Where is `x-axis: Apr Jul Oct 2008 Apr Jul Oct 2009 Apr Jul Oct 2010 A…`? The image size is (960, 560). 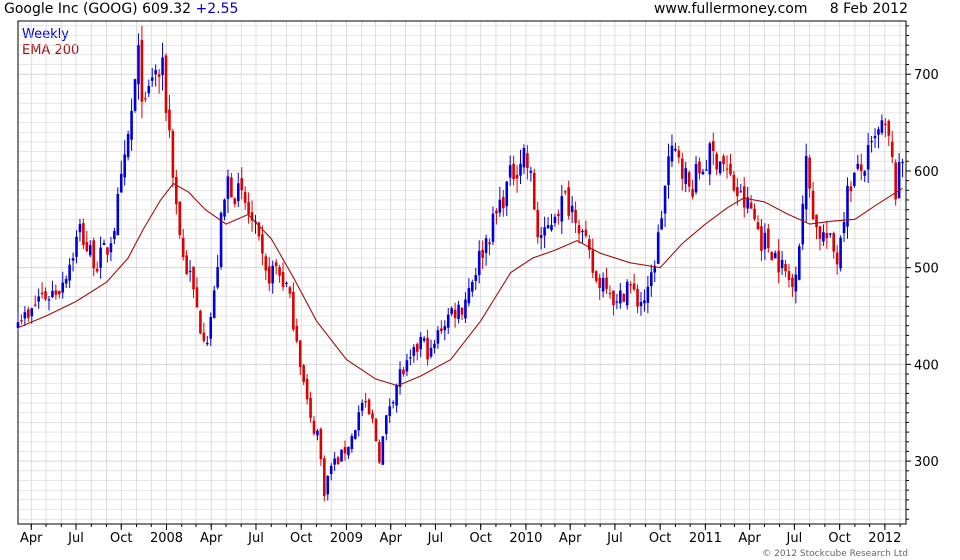
x-axis: Apr Jul Oct 2008 Apr Jul Oct 2009 Apr Jul Oct 2010 A… is located at coordinates (460, 535).